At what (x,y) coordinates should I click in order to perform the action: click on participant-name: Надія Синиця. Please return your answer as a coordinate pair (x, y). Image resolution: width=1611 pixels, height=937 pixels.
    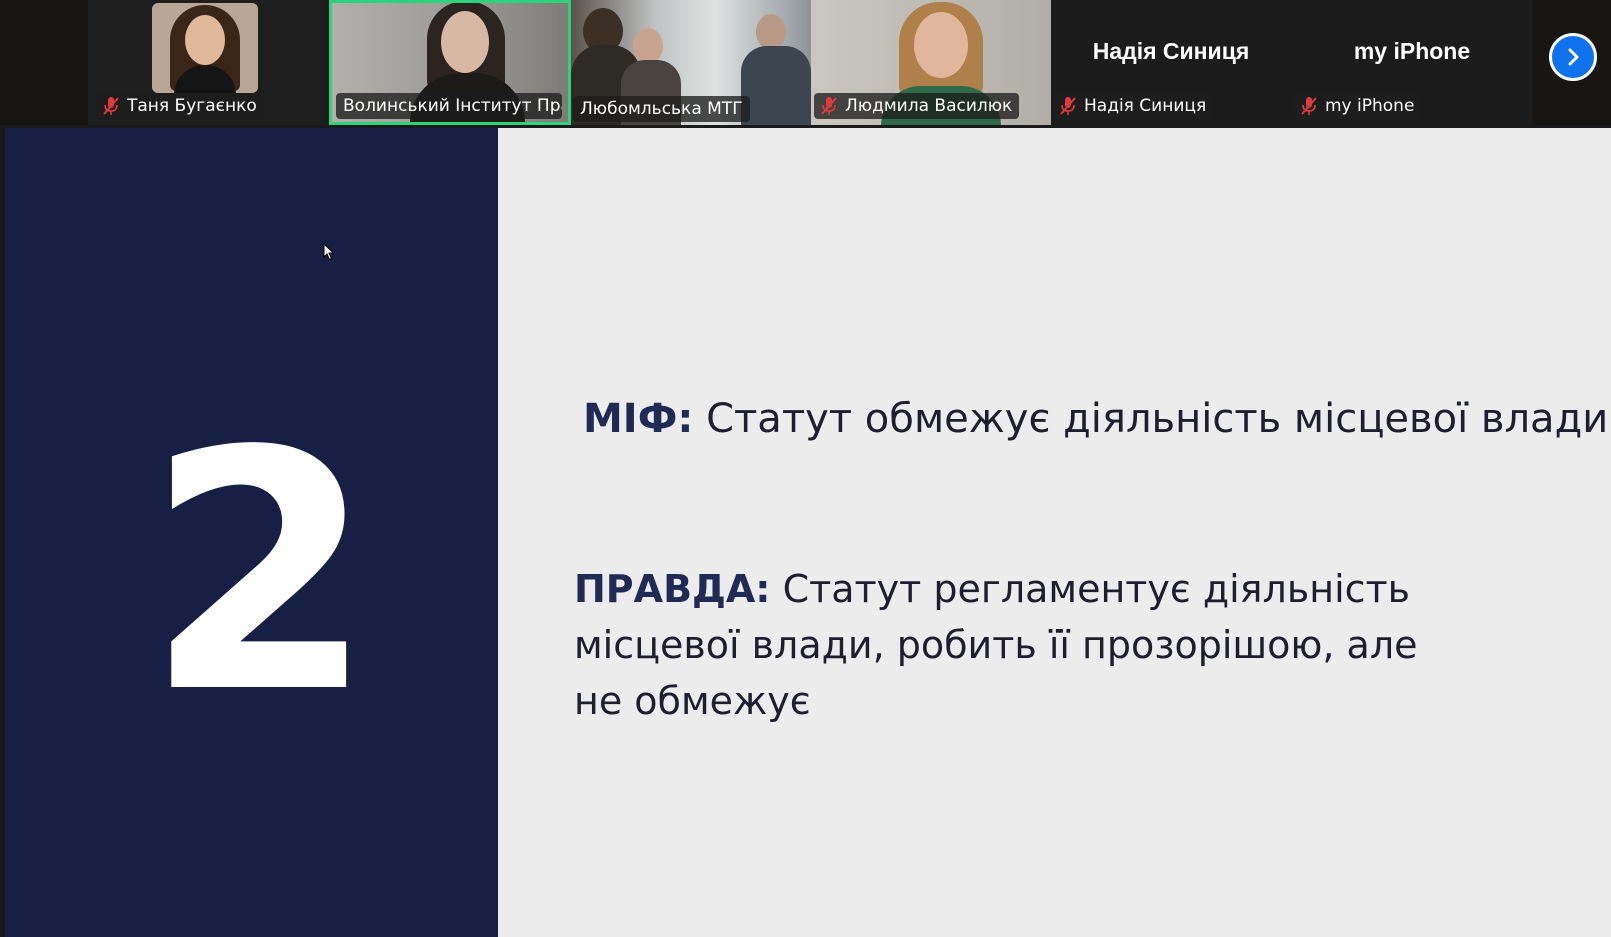
    Looking at the image, I should click on (1145, 106).